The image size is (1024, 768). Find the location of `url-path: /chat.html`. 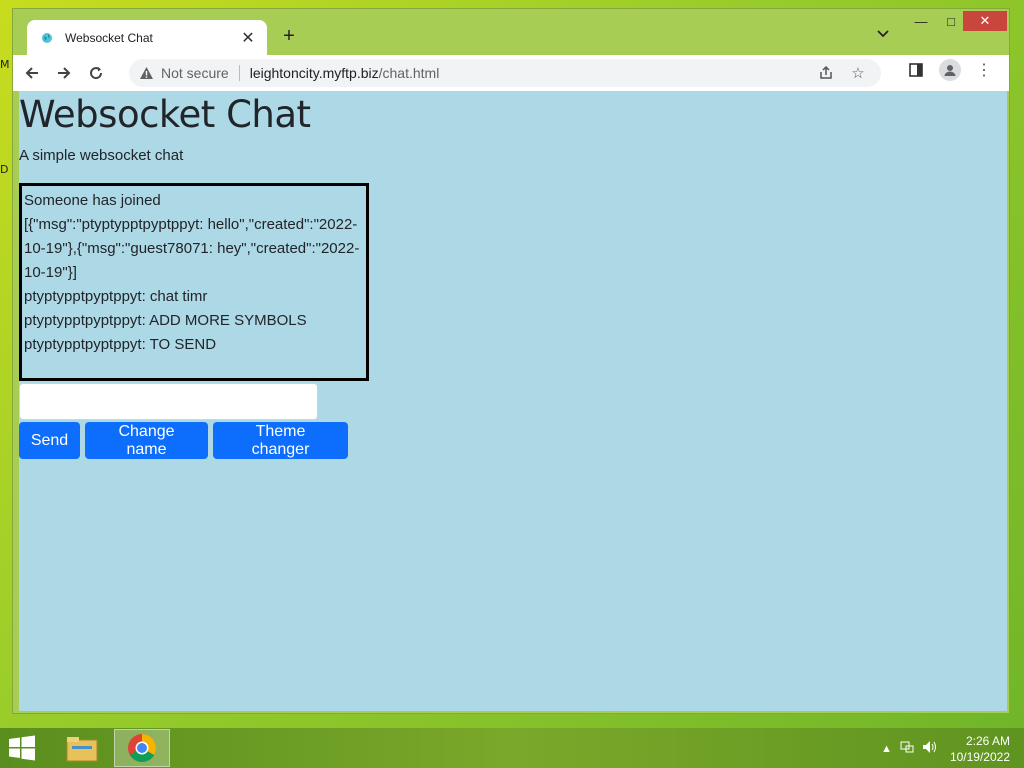

url-path: /chat.html is located at coordinates (409, 73).